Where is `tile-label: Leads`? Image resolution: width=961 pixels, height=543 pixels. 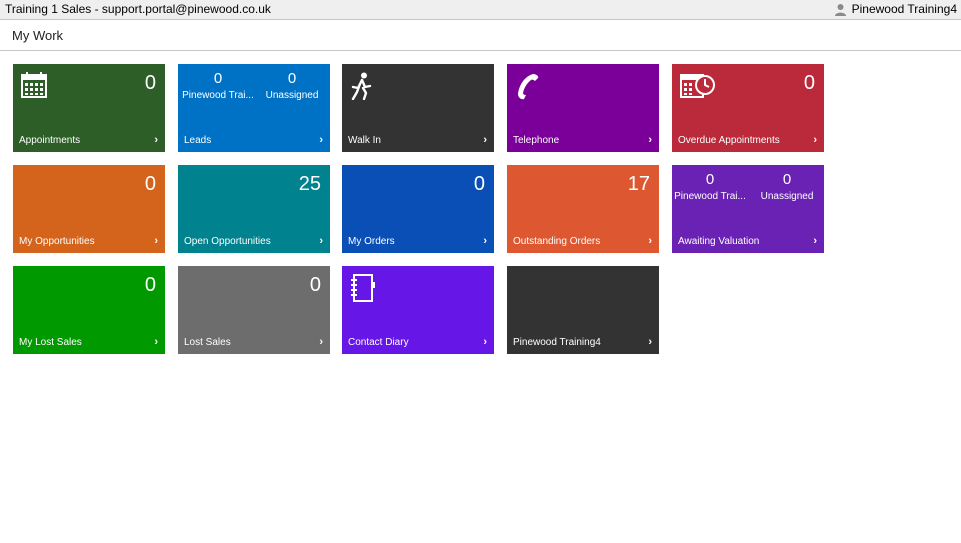 tile-label: Leads is located at coordinates (198, 140).